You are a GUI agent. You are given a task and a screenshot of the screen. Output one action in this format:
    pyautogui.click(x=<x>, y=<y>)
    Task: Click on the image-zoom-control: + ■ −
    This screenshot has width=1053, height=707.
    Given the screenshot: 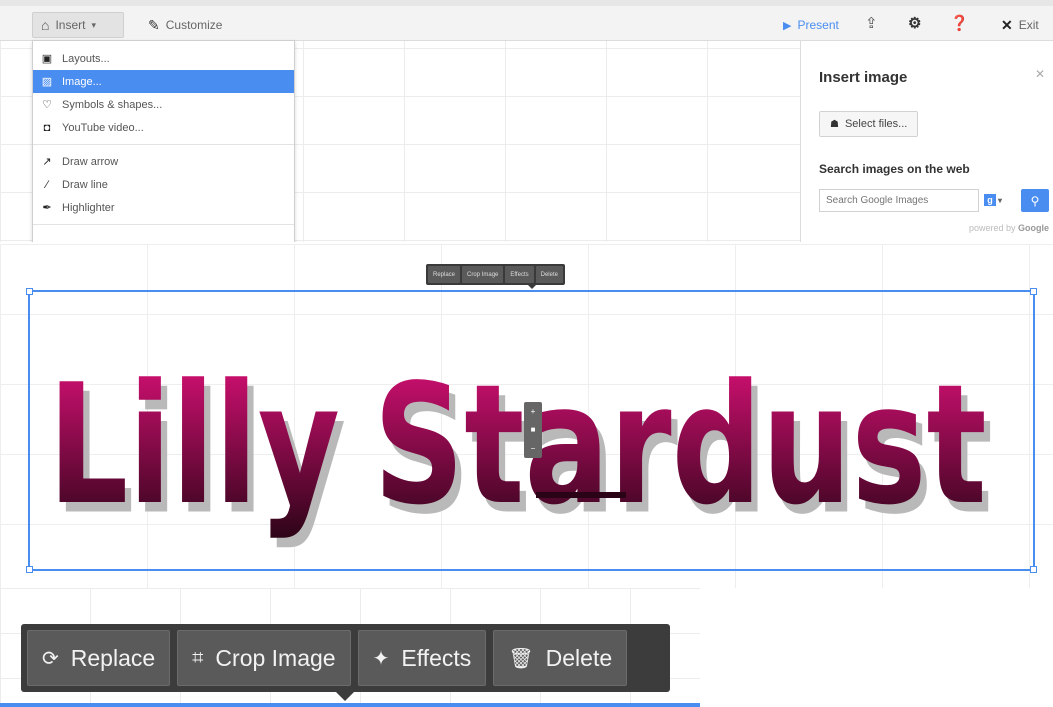 What is the action you would take?
    pyautogui.click(x=533, y=430)
    